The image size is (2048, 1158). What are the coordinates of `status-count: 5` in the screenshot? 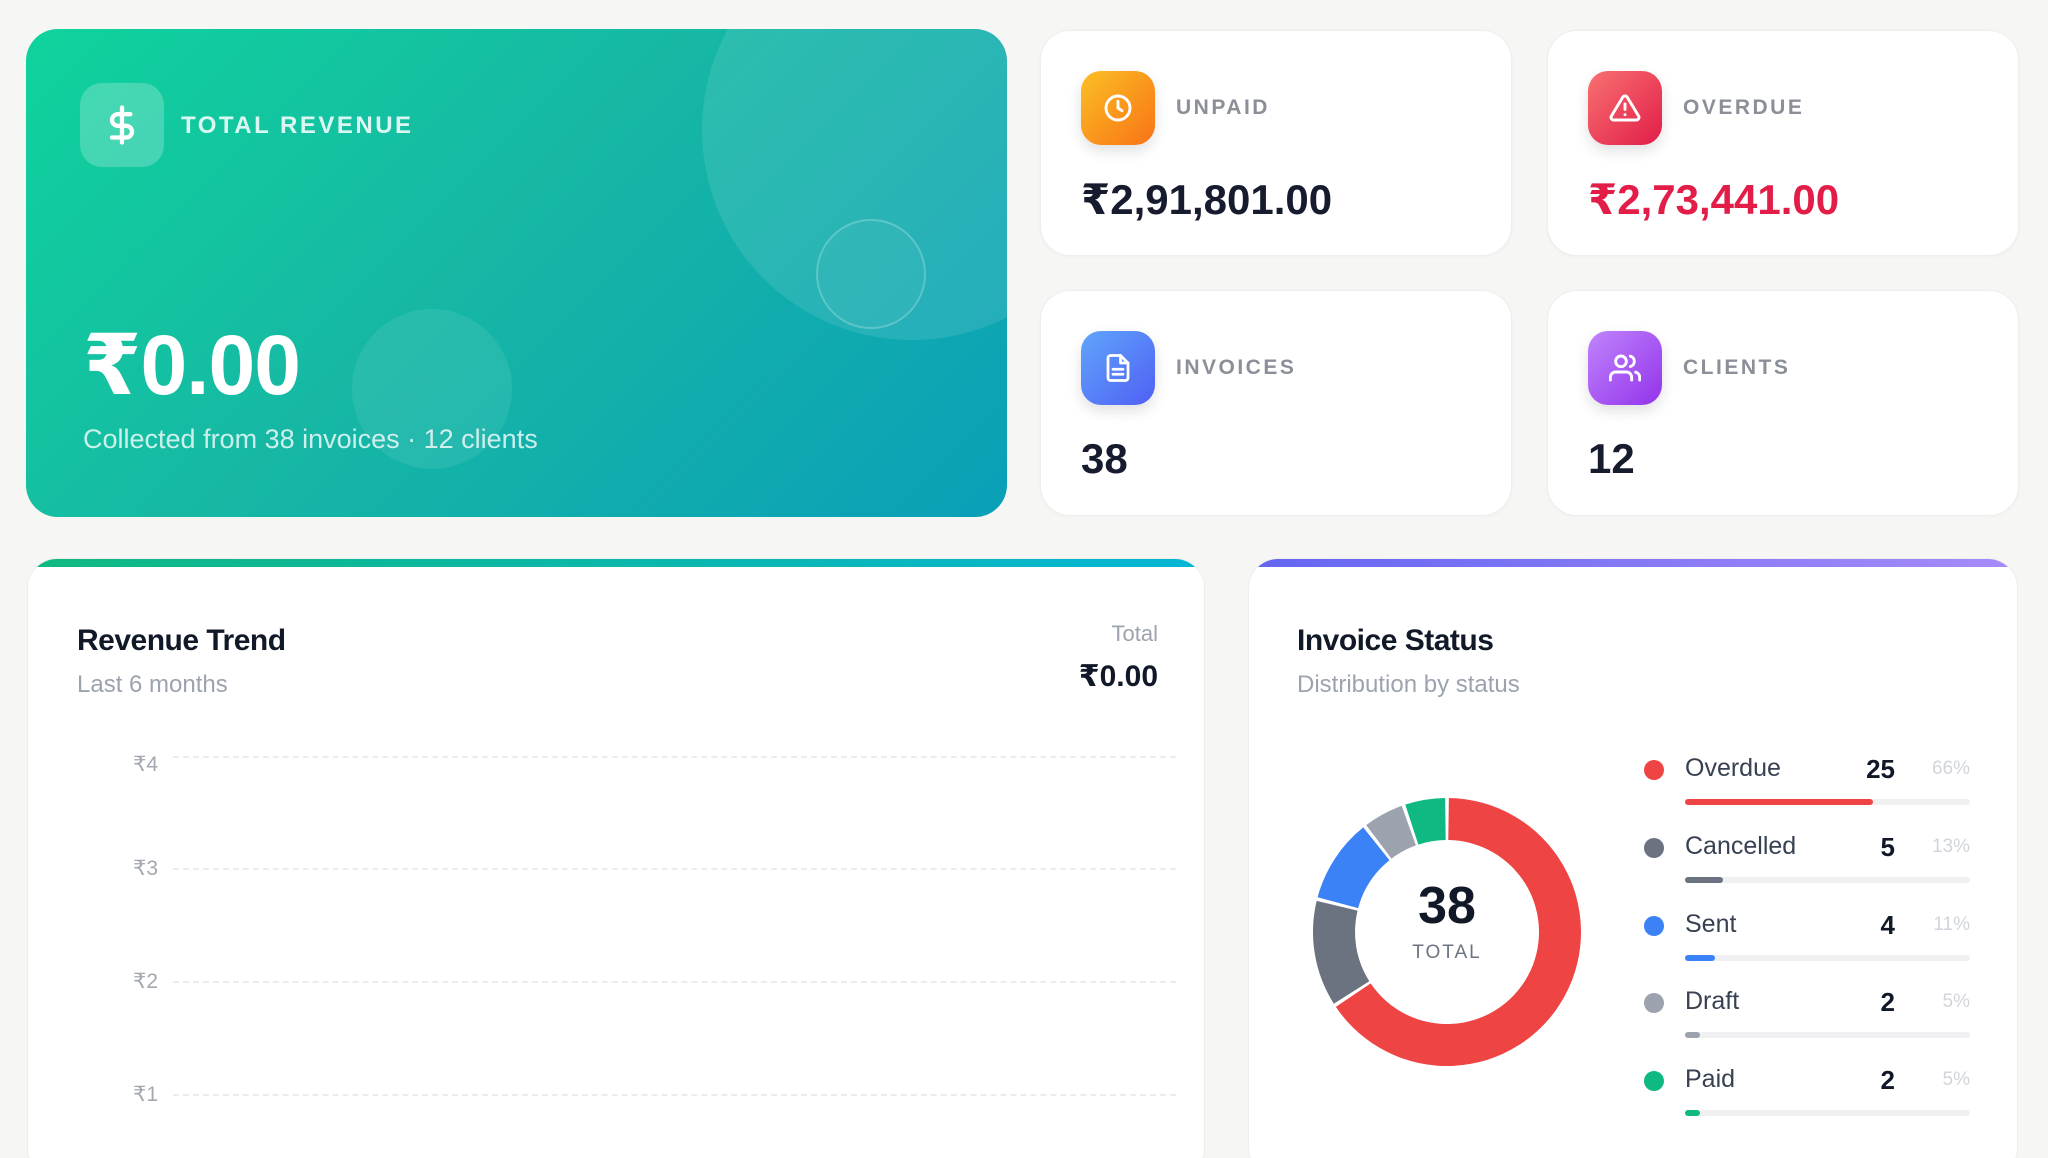 It's located at (1887, 847).